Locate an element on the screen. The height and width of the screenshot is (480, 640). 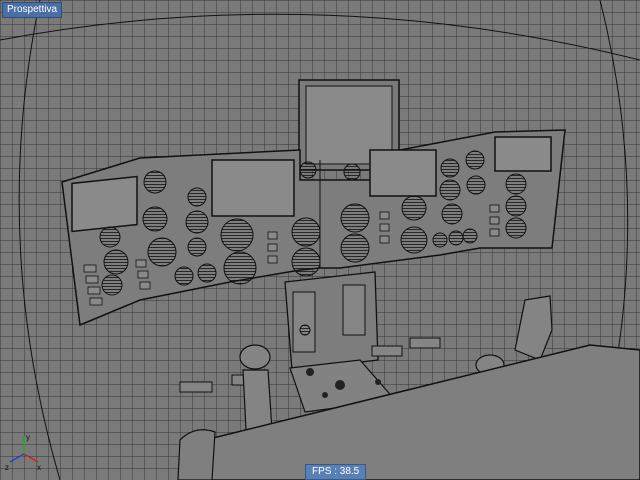
console-panel-left is located at coordinates (304, 322).